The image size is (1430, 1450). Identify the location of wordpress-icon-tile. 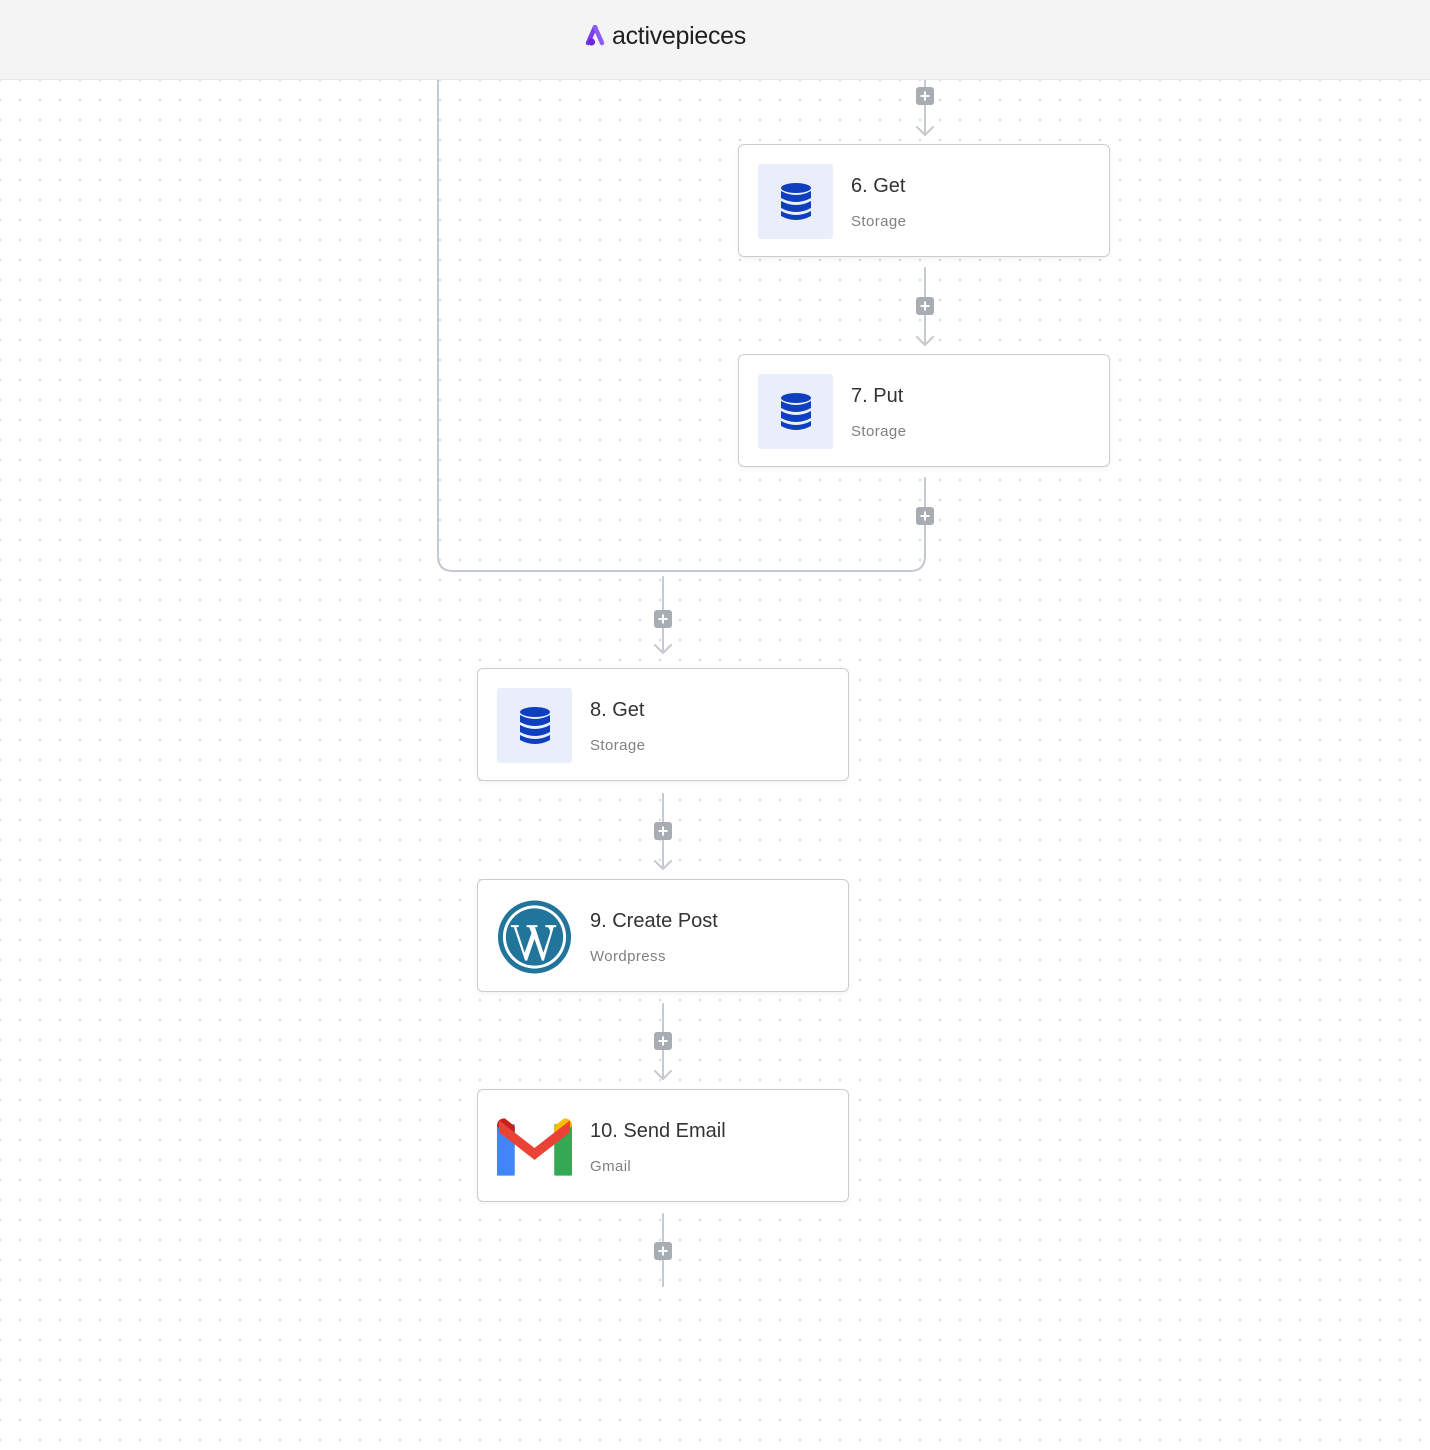
(534, 936).